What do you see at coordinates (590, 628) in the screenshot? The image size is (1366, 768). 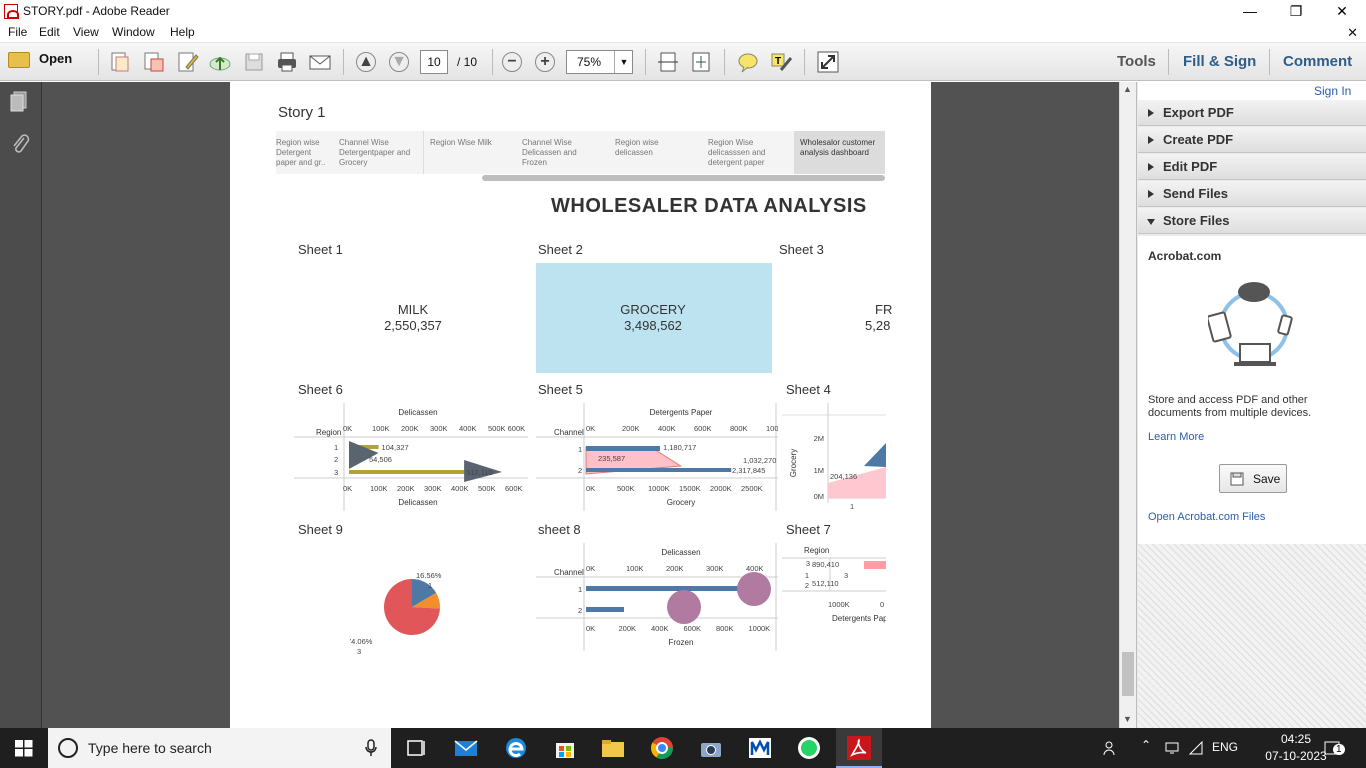 I see `sheet-8-bottom-tick: 0K` at bounding box center [590, 628].